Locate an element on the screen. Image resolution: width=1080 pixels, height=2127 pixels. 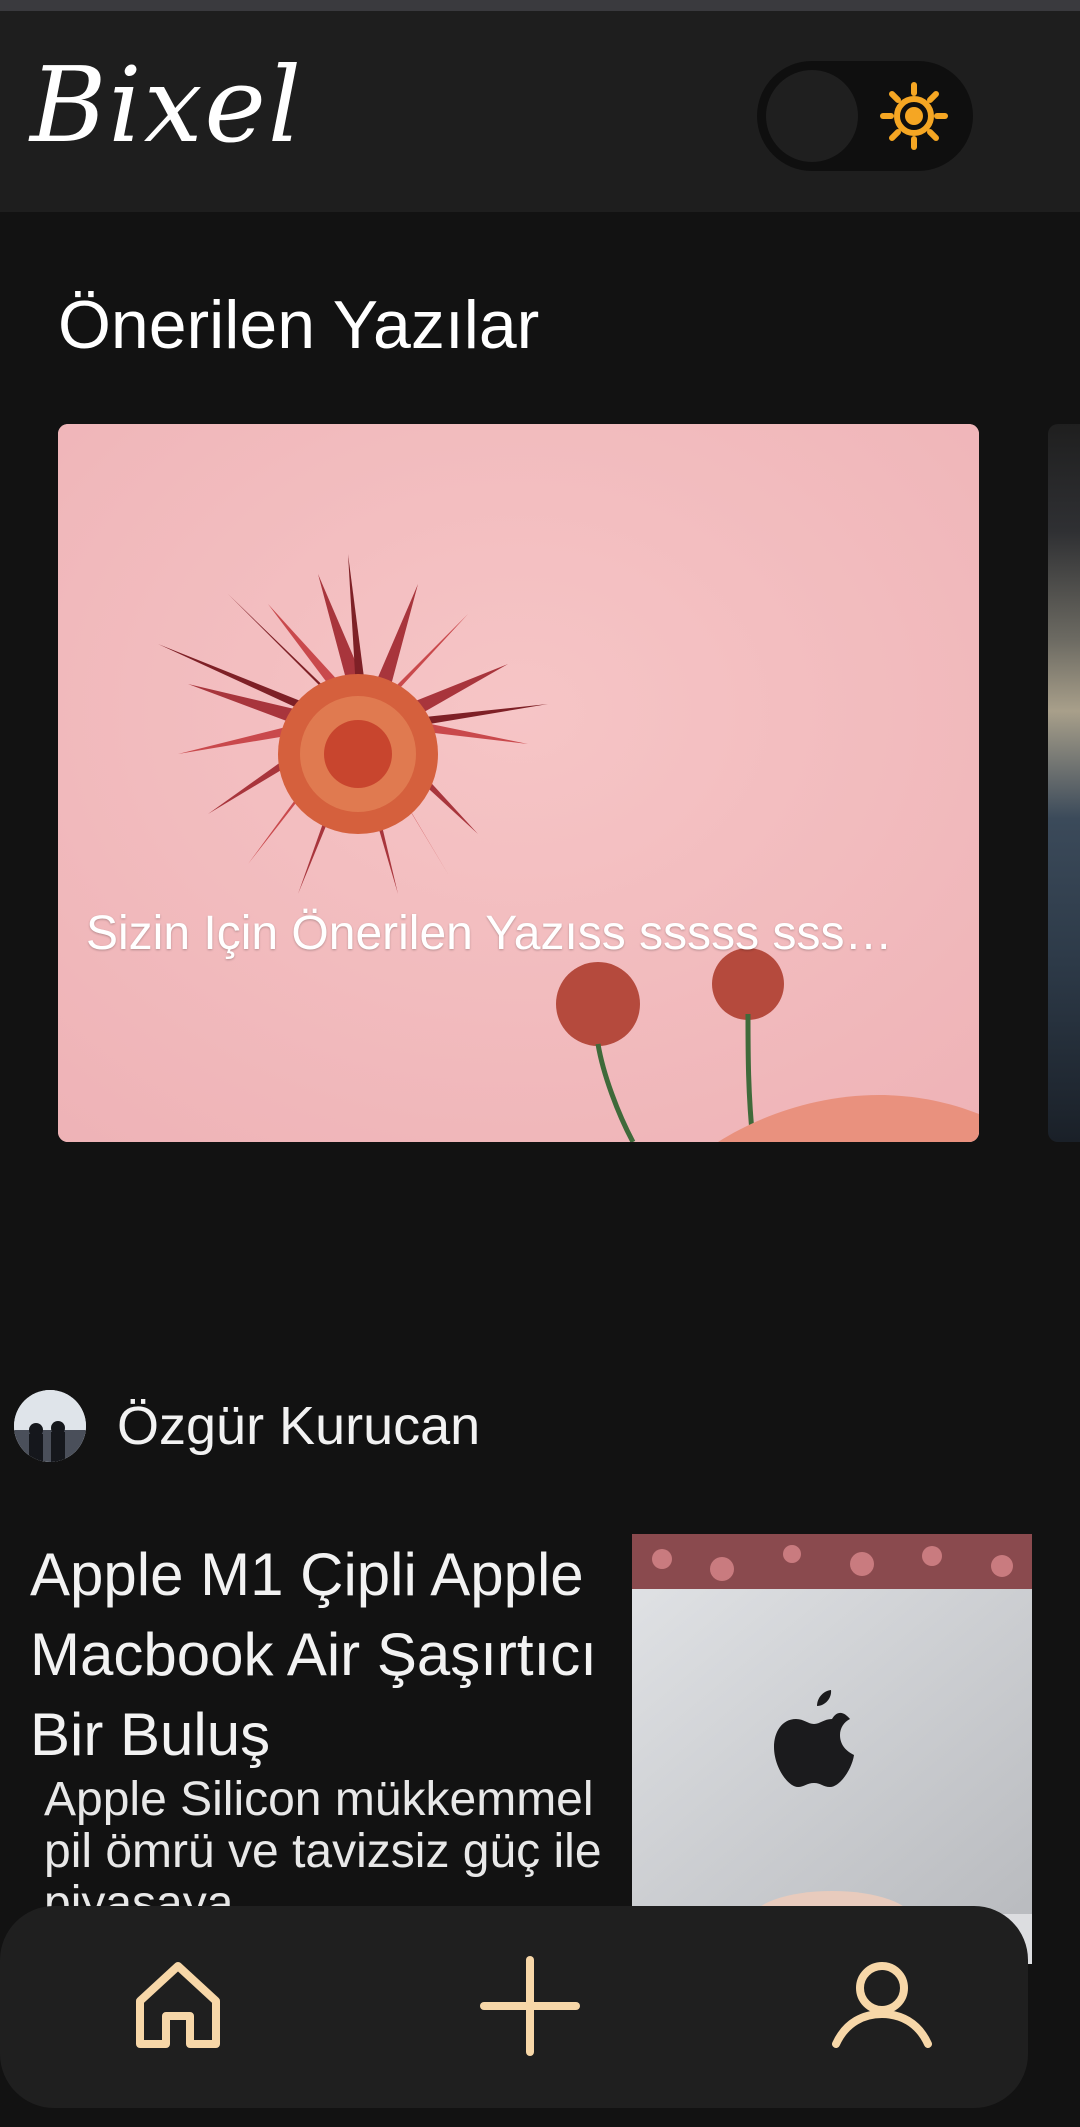
user-icon is located at coordinates (882, 2005).